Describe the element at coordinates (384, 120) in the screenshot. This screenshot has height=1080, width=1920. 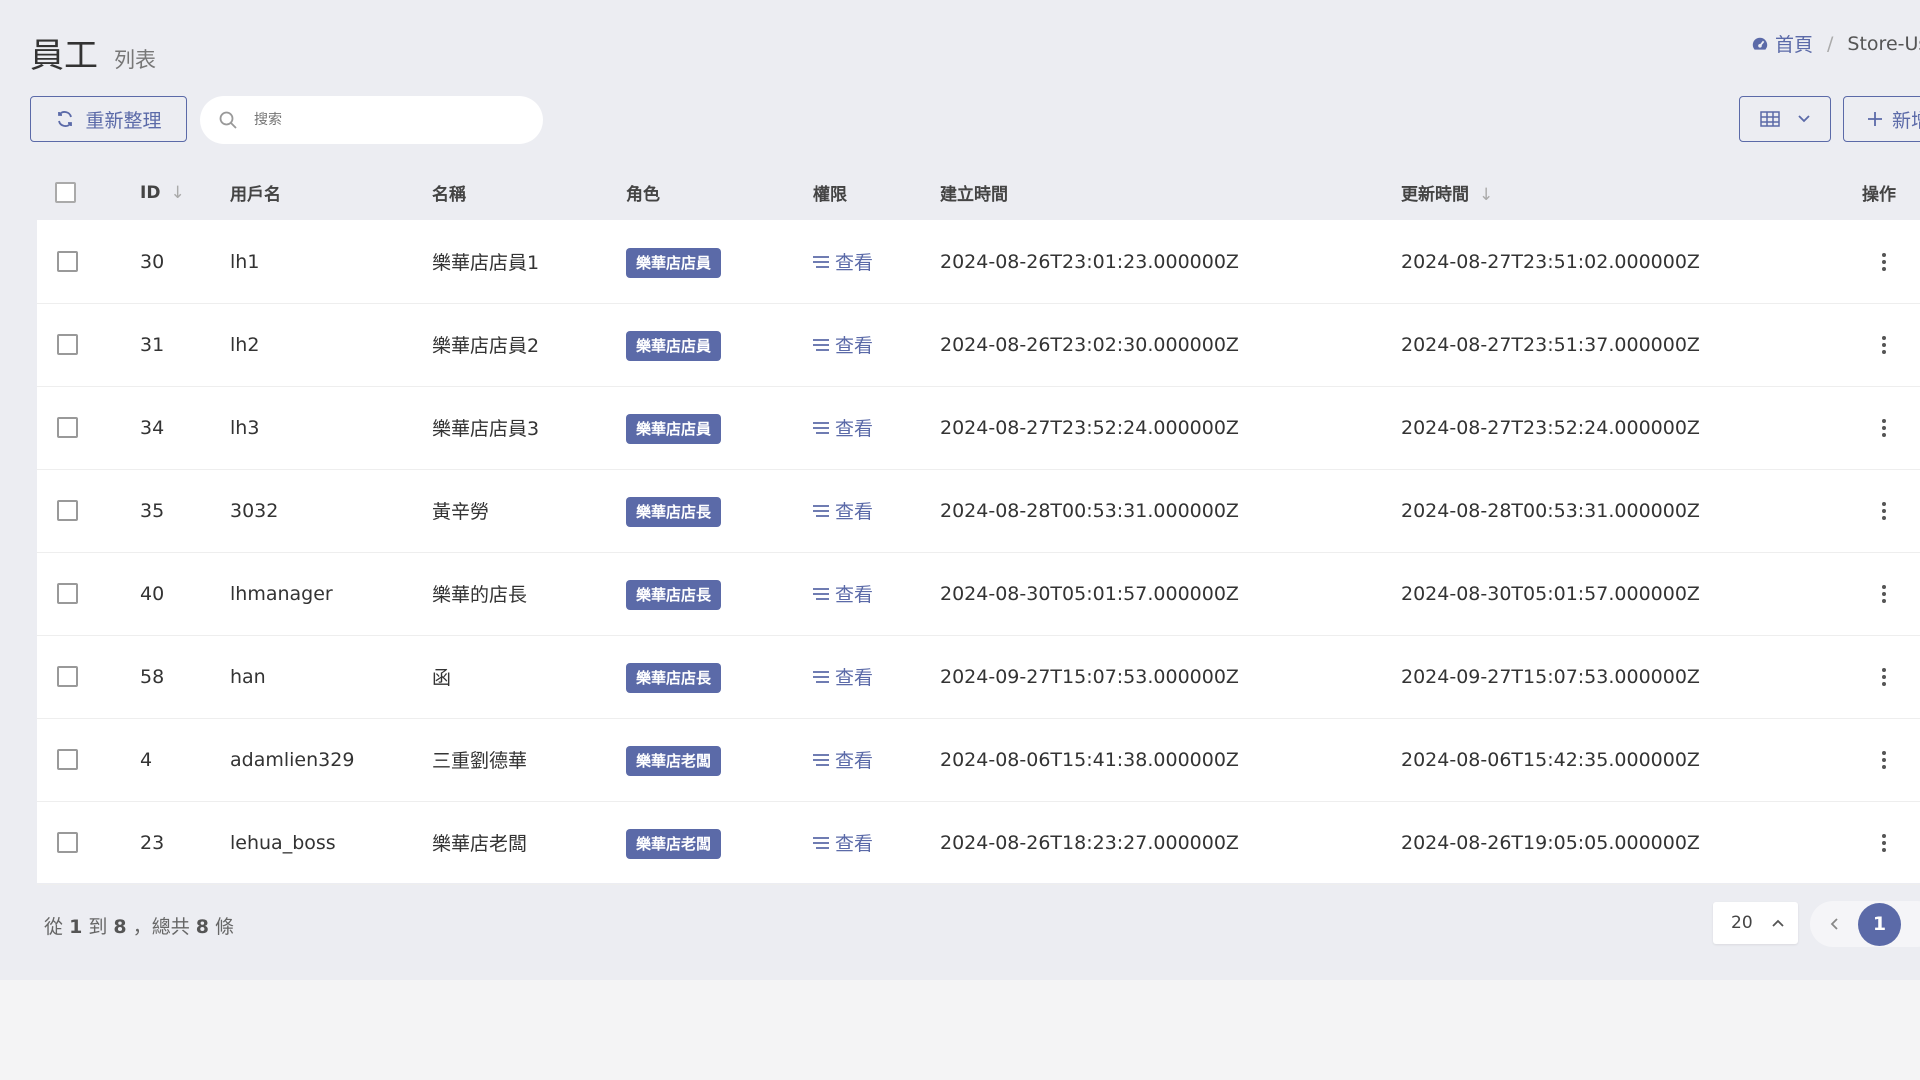
I see `search-input` at that location.